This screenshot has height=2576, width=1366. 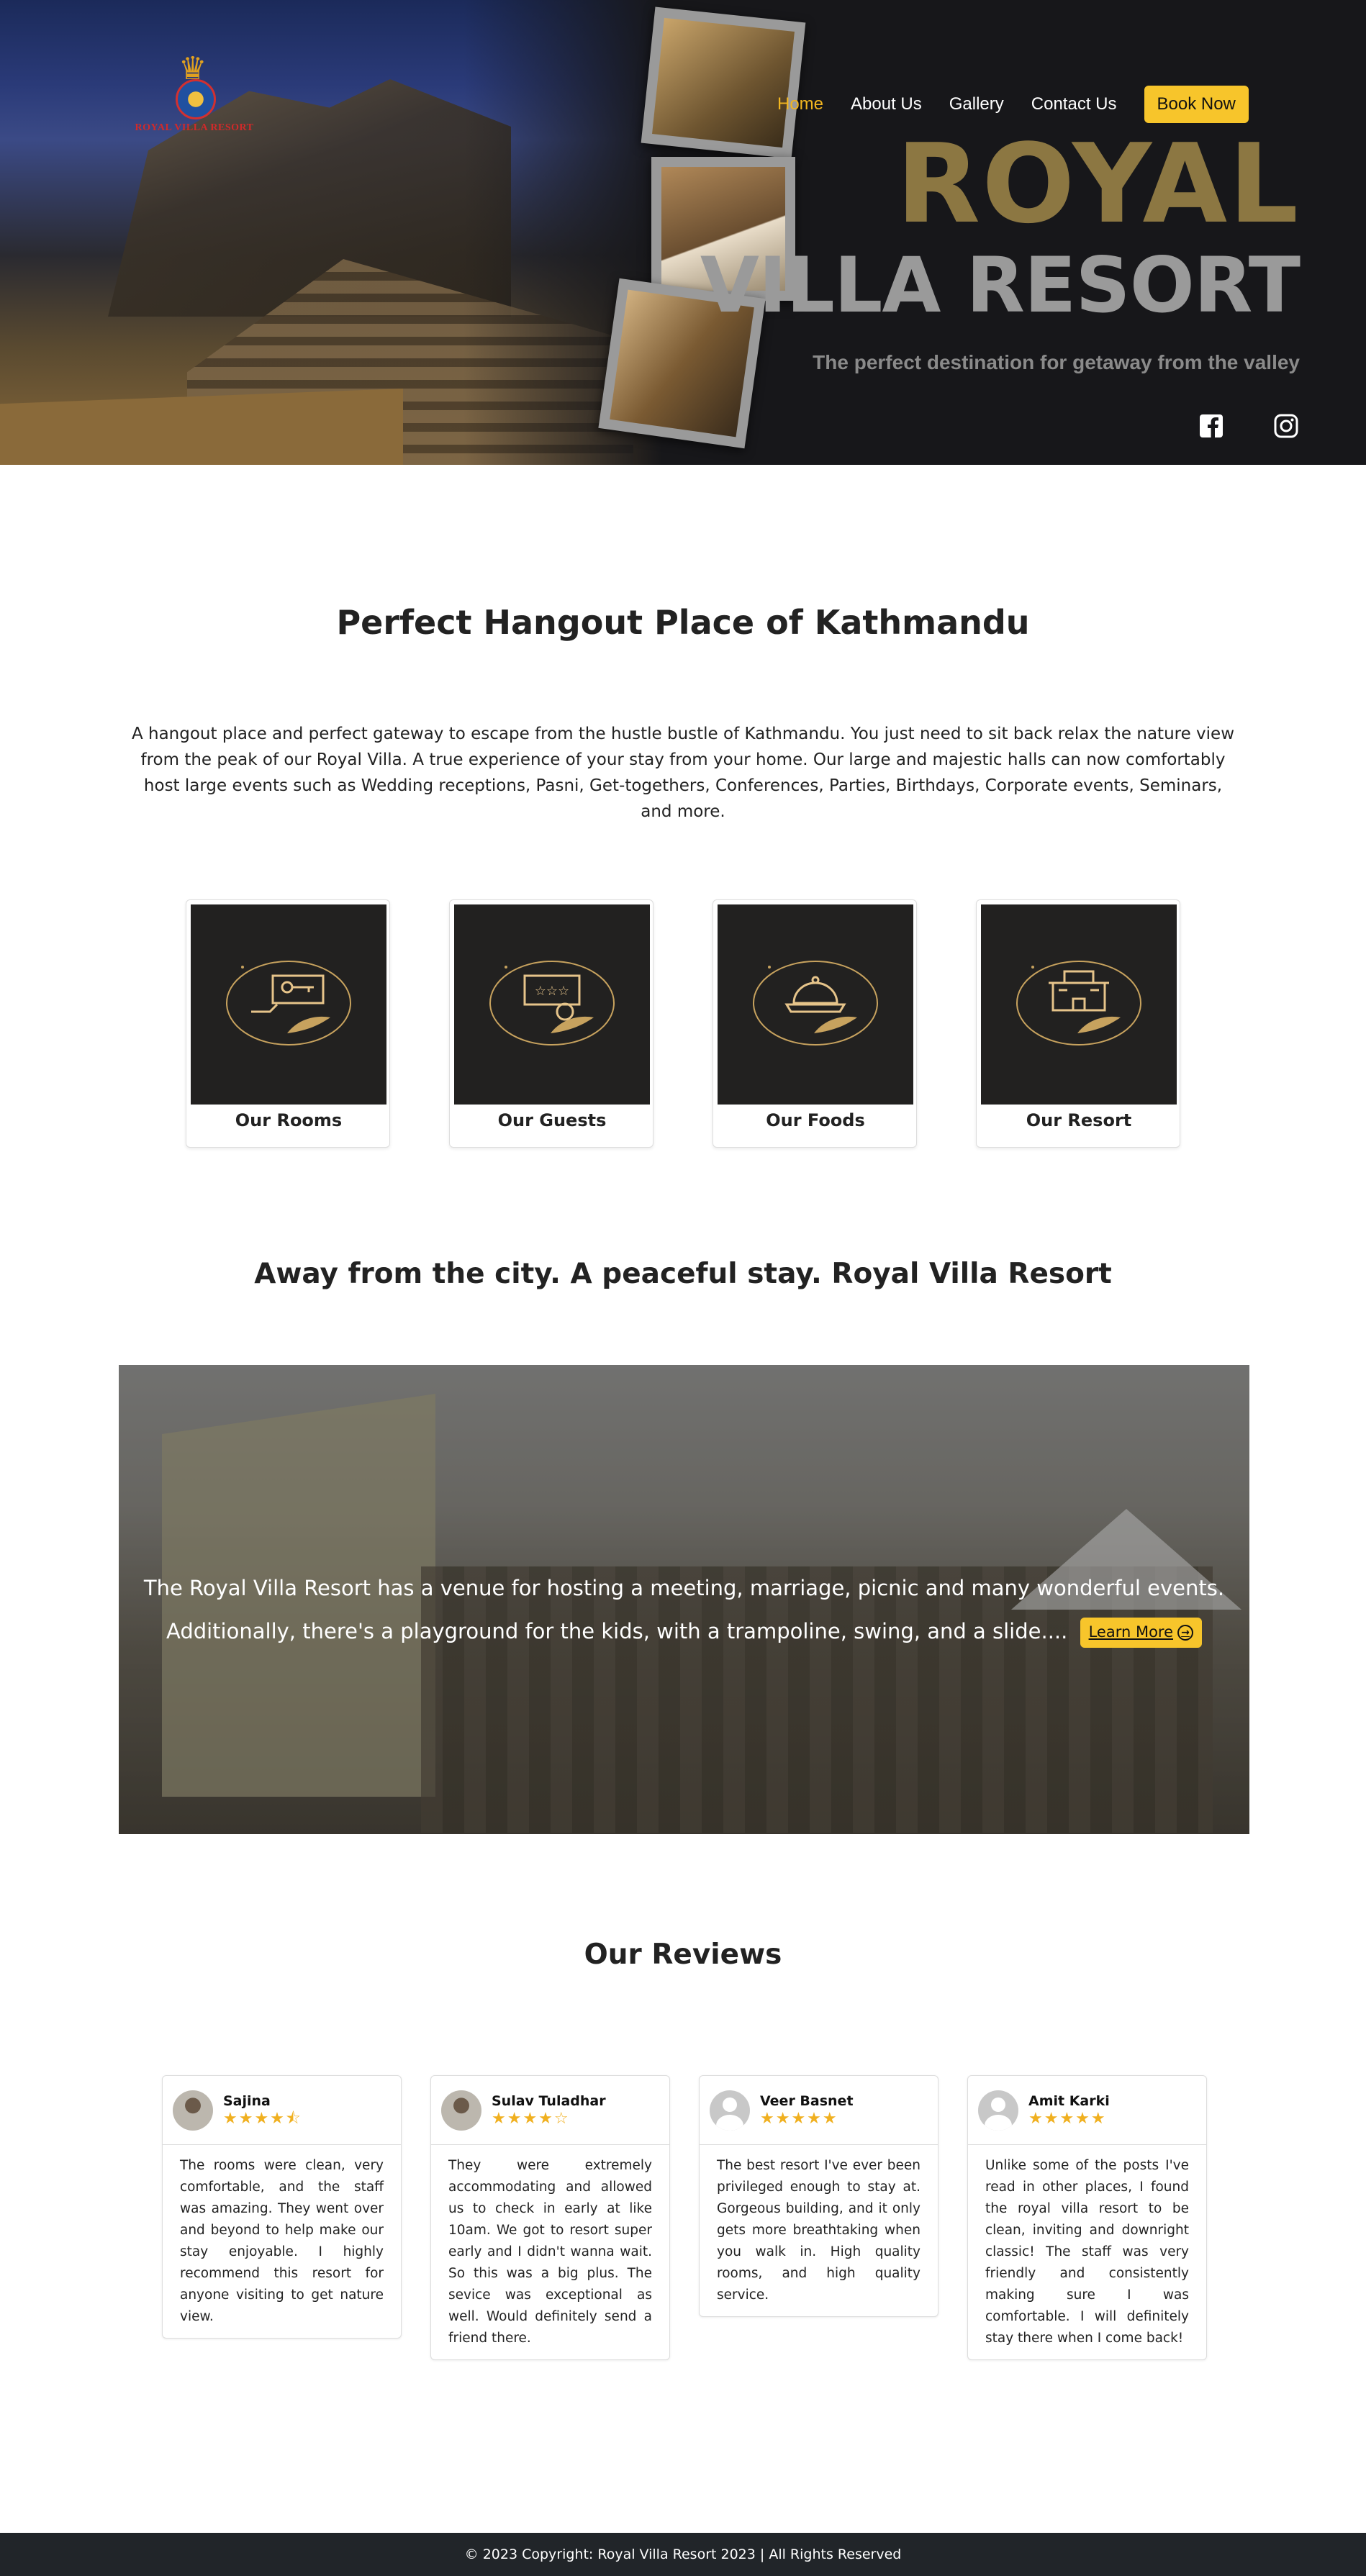 I want to click on hero-title-villa-resort: VILLA RESORT, so click(x=1000, y=285).